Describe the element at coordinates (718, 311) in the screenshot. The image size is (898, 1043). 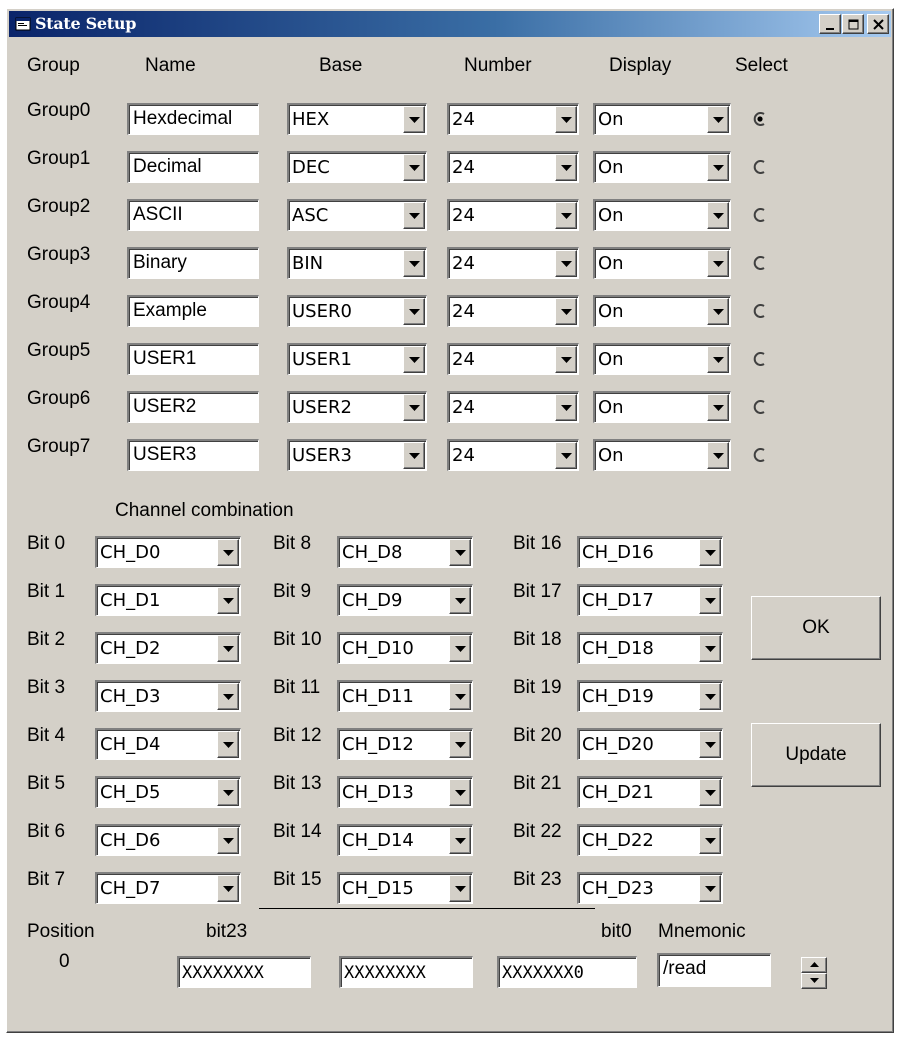
I see `group-display-combo-4-dropdown-button` at that location.